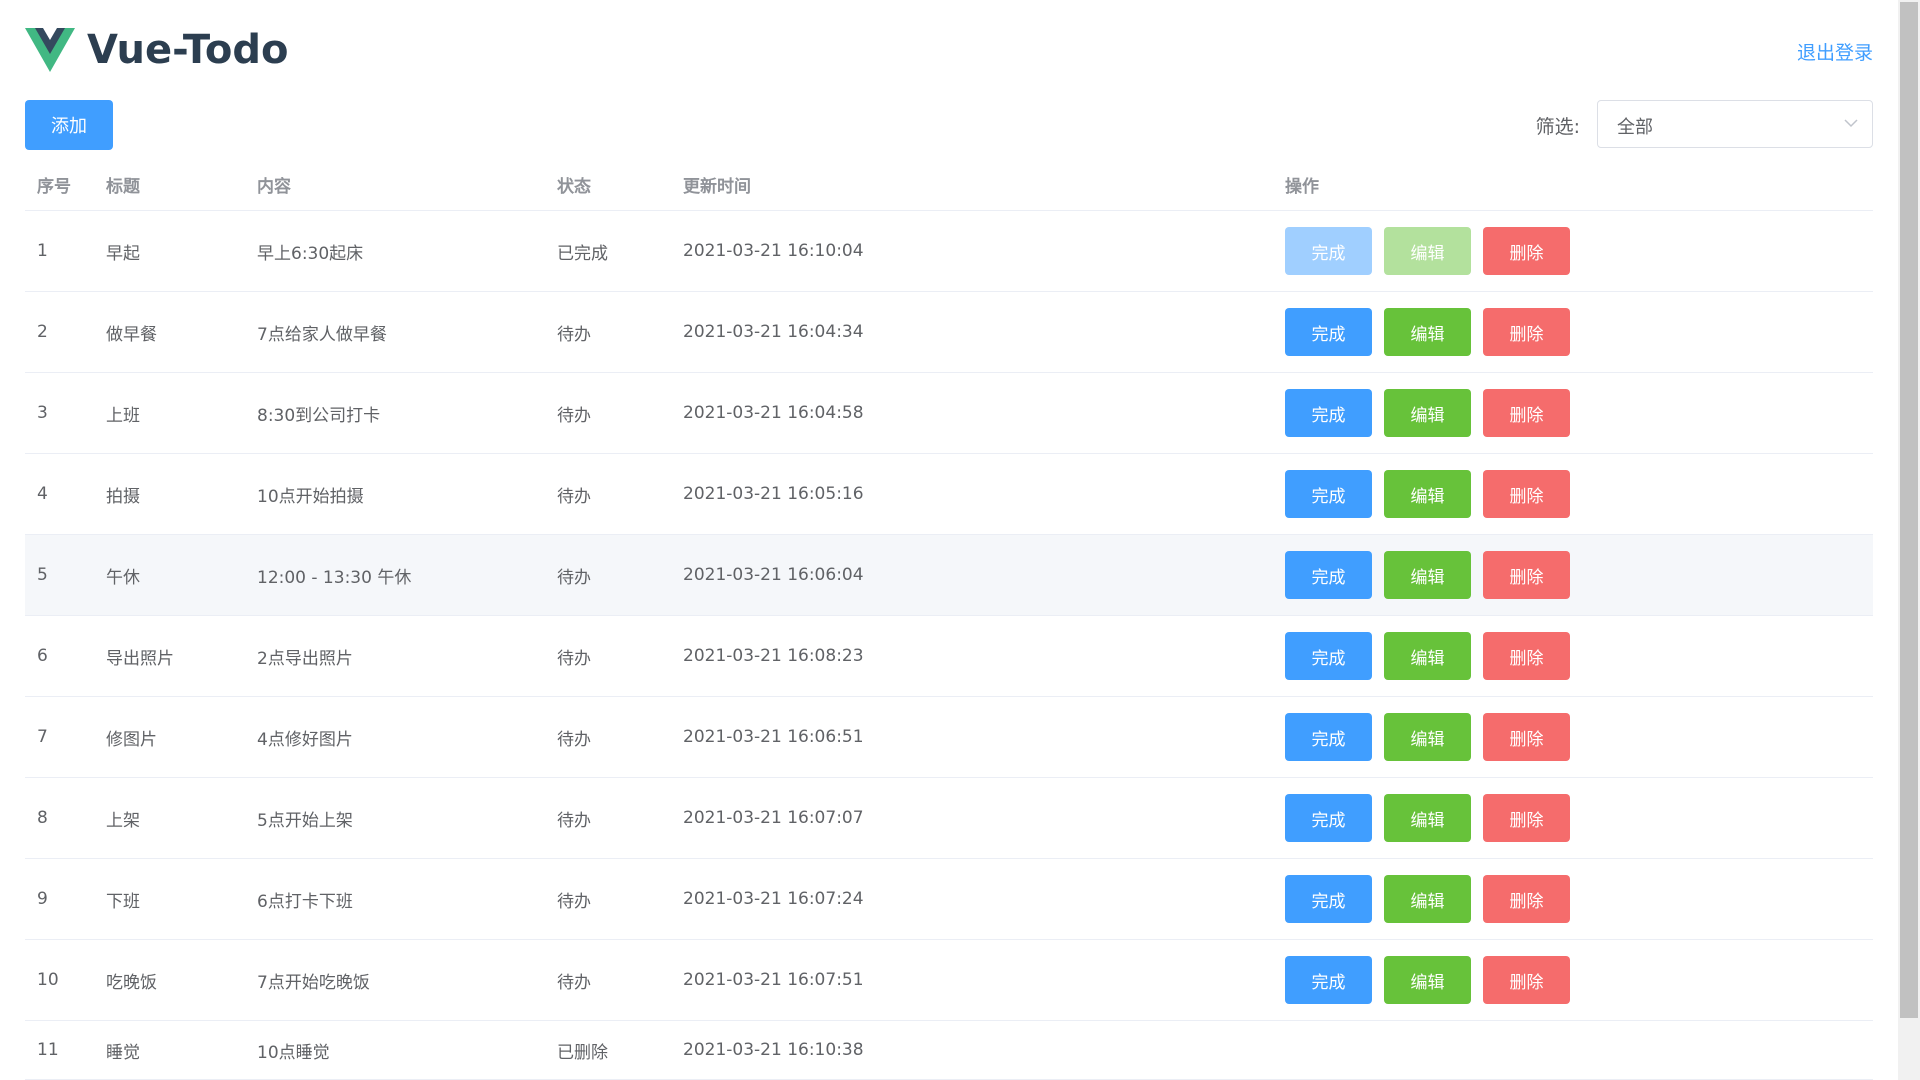 This screenshot has width=1920, height=1080. I want to click on table-row: 9 下班 6点打卡下班 待办 2021-03-21 16:07:24 完成 编辑 删除, so click(949, 899).